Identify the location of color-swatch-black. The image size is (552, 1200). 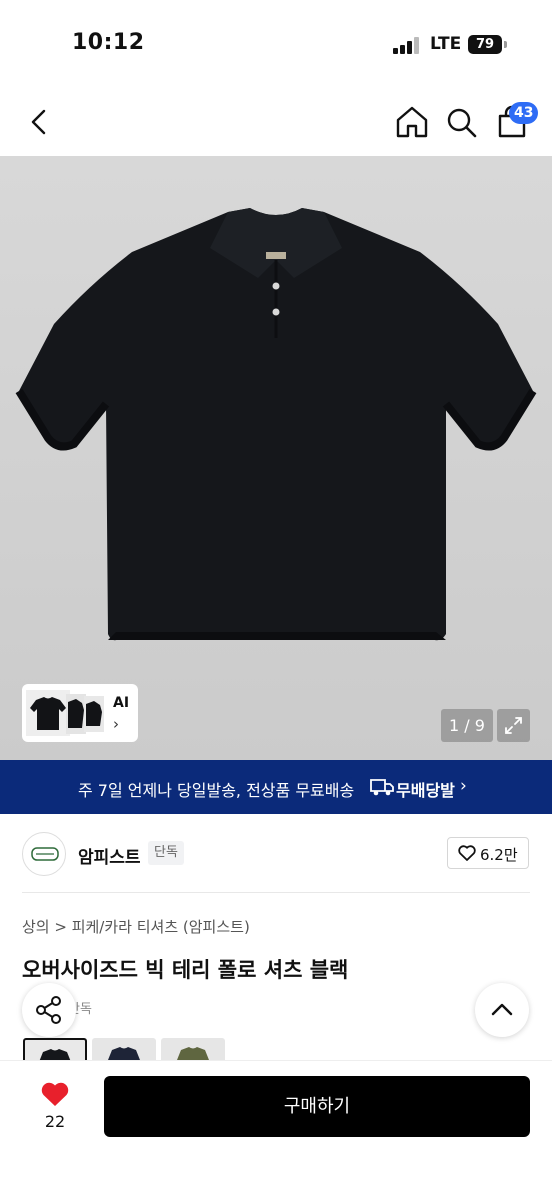
(55, 1049).